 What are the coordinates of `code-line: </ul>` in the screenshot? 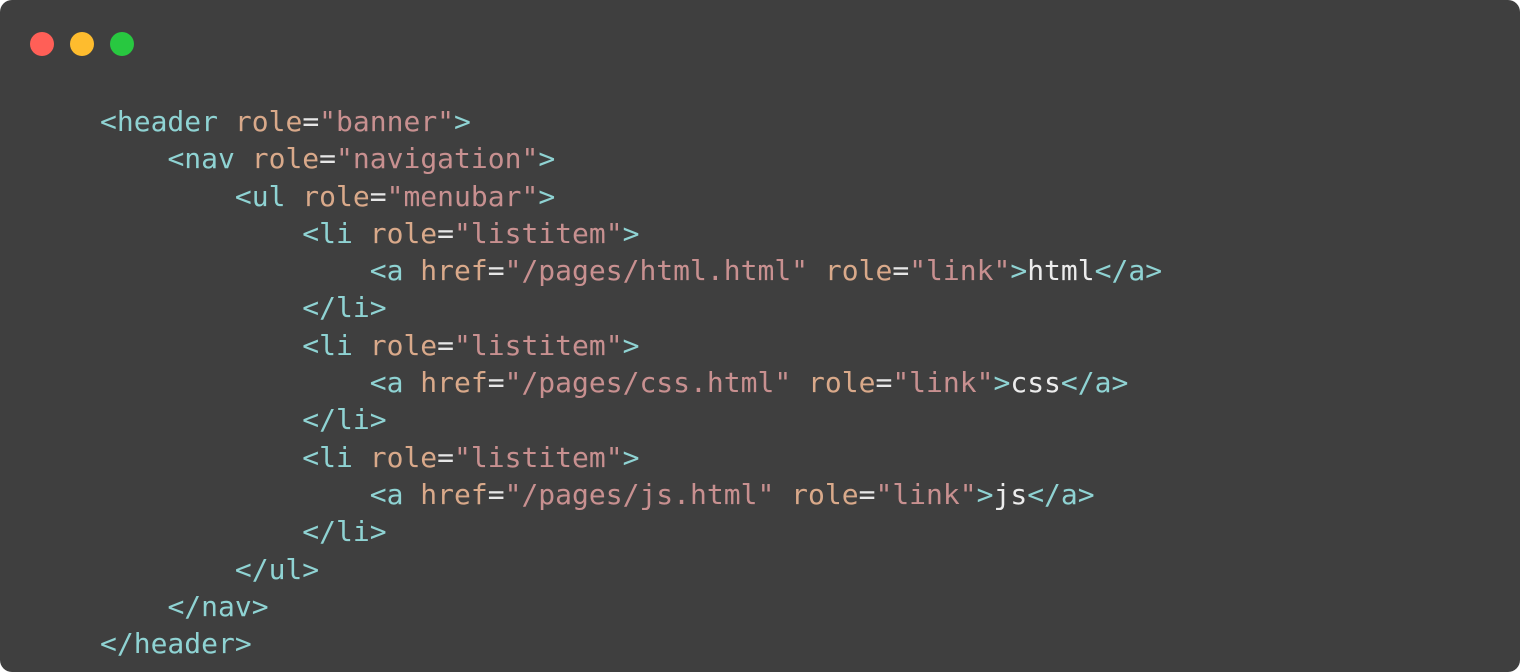 It's located at (631, 569).